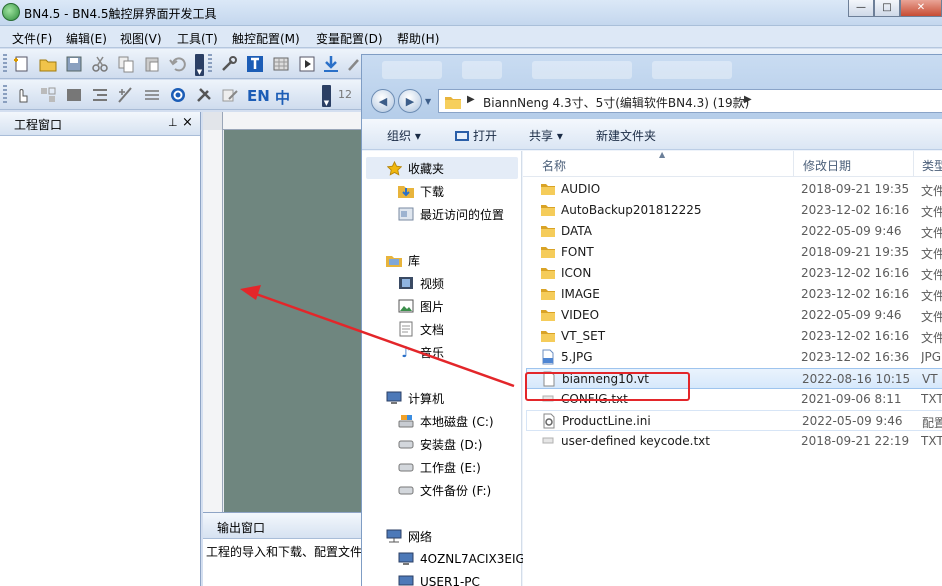 Image resolution: width=942 pixels, height=586 pixels. What do you see at coordinates (546, 135) in the screenshot?
I see `share-button: 共享 ▾` at bounding box center [546, 135].